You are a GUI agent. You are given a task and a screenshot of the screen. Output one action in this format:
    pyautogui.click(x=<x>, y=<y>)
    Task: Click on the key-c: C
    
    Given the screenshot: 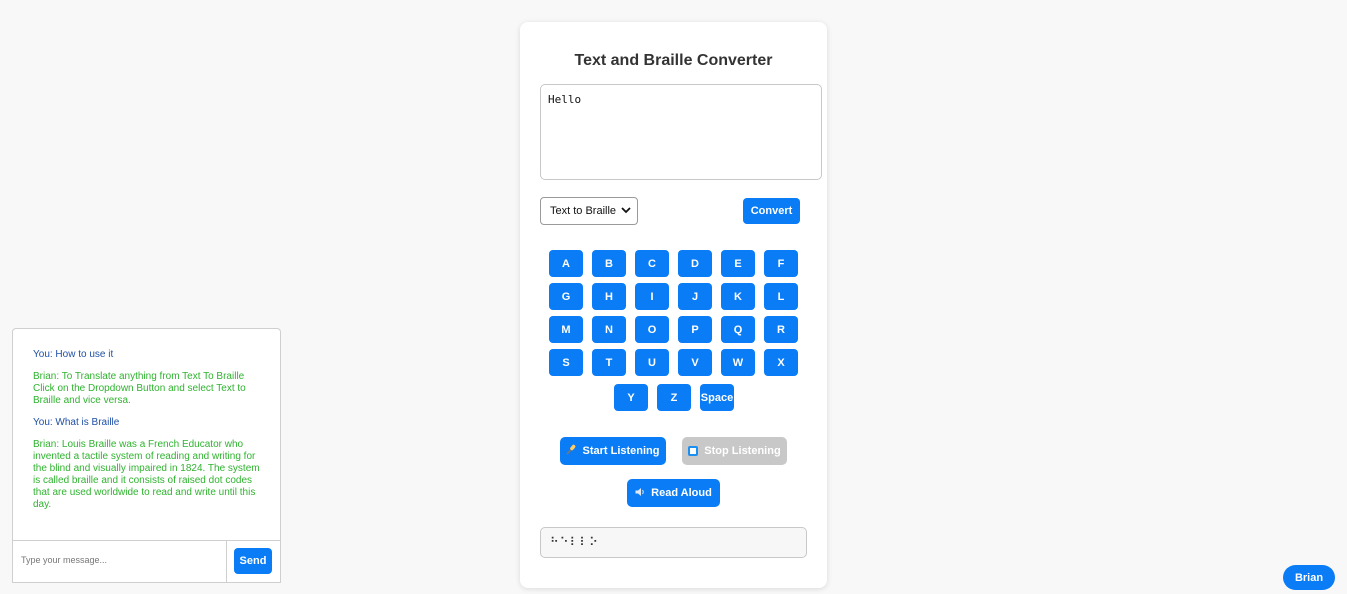 What is the action you would take?
    pyautogui.click(x=652, y=263)
    